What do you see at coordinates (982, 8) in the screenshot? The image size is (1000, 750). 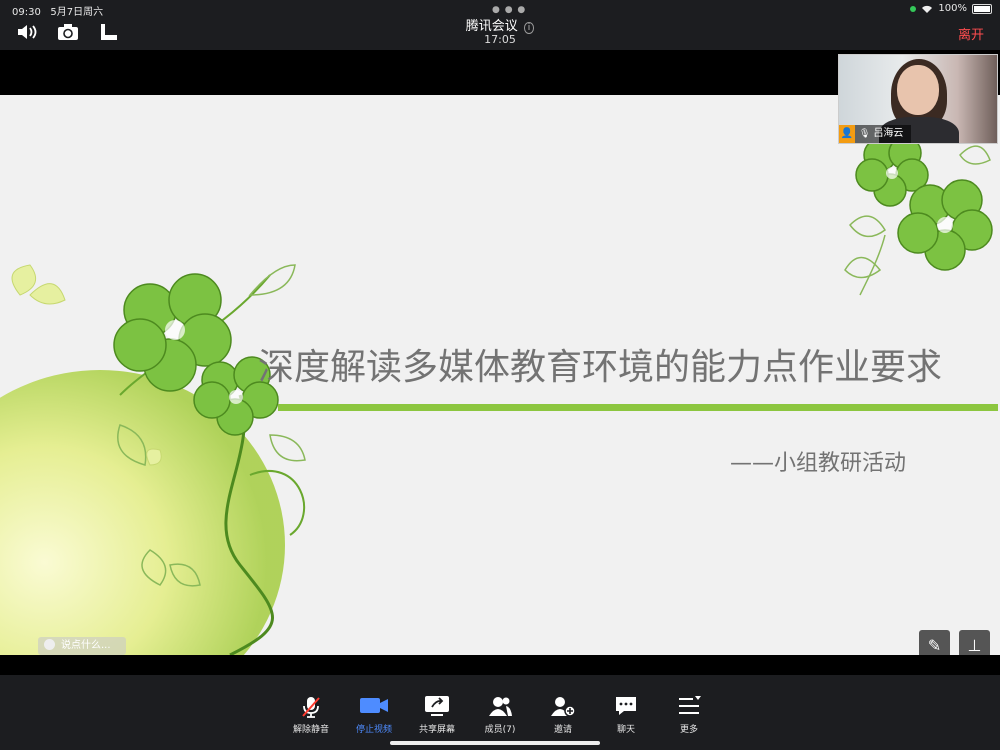 I see `battery-icon` at bounding box center [982, 8].